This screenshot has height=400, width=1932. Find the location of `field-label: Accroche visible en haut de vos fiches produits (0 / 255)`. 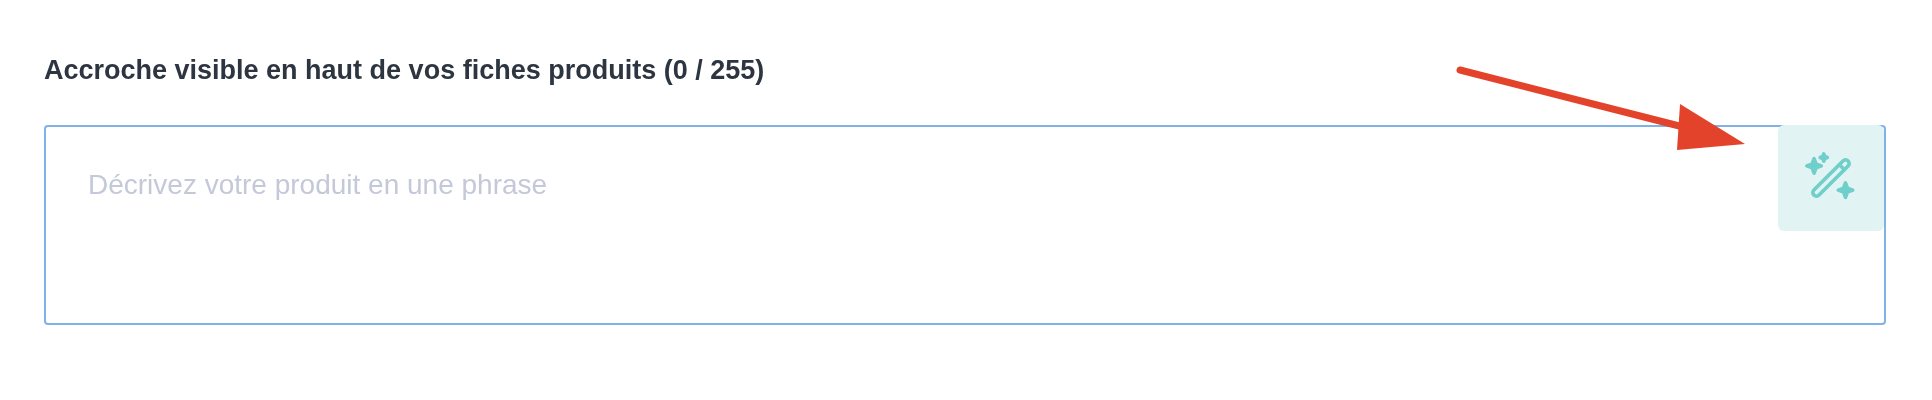

field-label: Accroche visible en haut de vos fiches produits (0 / 255) is located at coordinates (404, 70).